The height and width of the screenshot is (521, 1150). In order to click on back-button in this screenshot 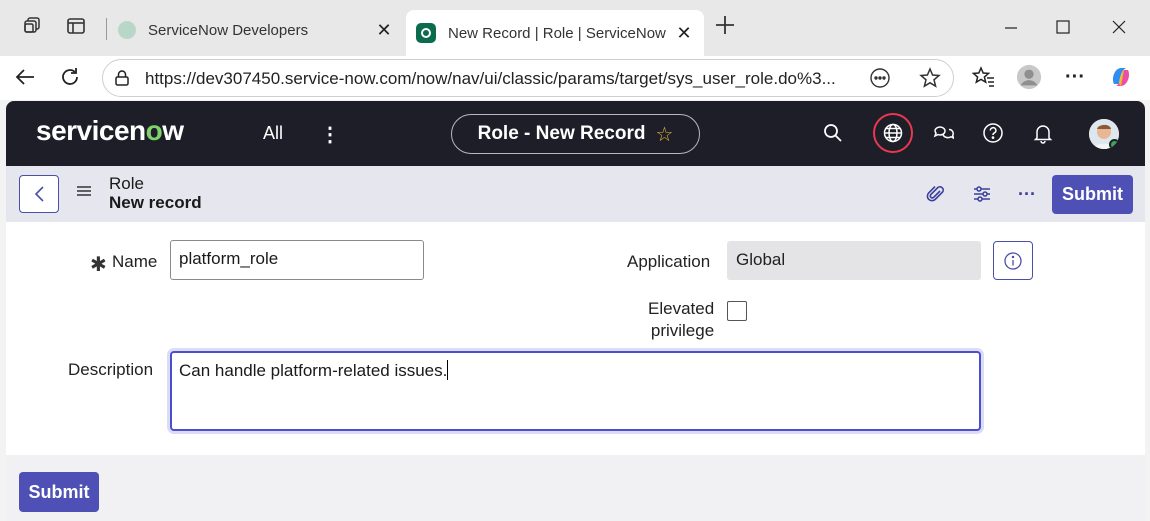, I will do `click(39, 194)`.